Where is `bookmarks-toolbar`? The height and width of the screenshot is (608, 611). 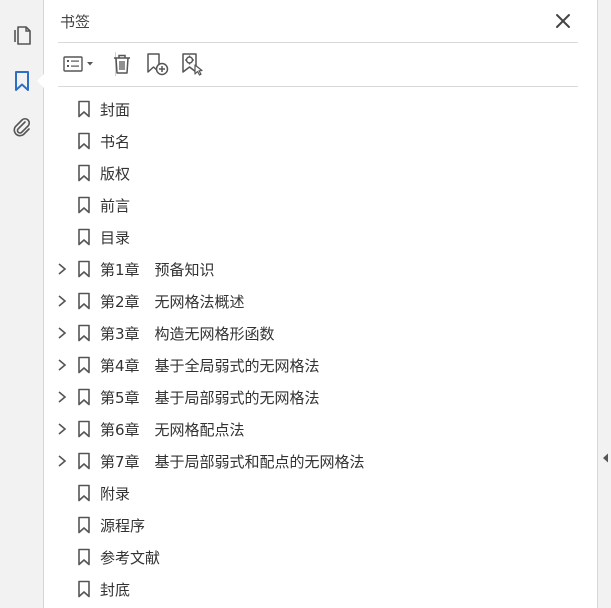
bookmarks-toolbar is located at coordinates (318, 64).